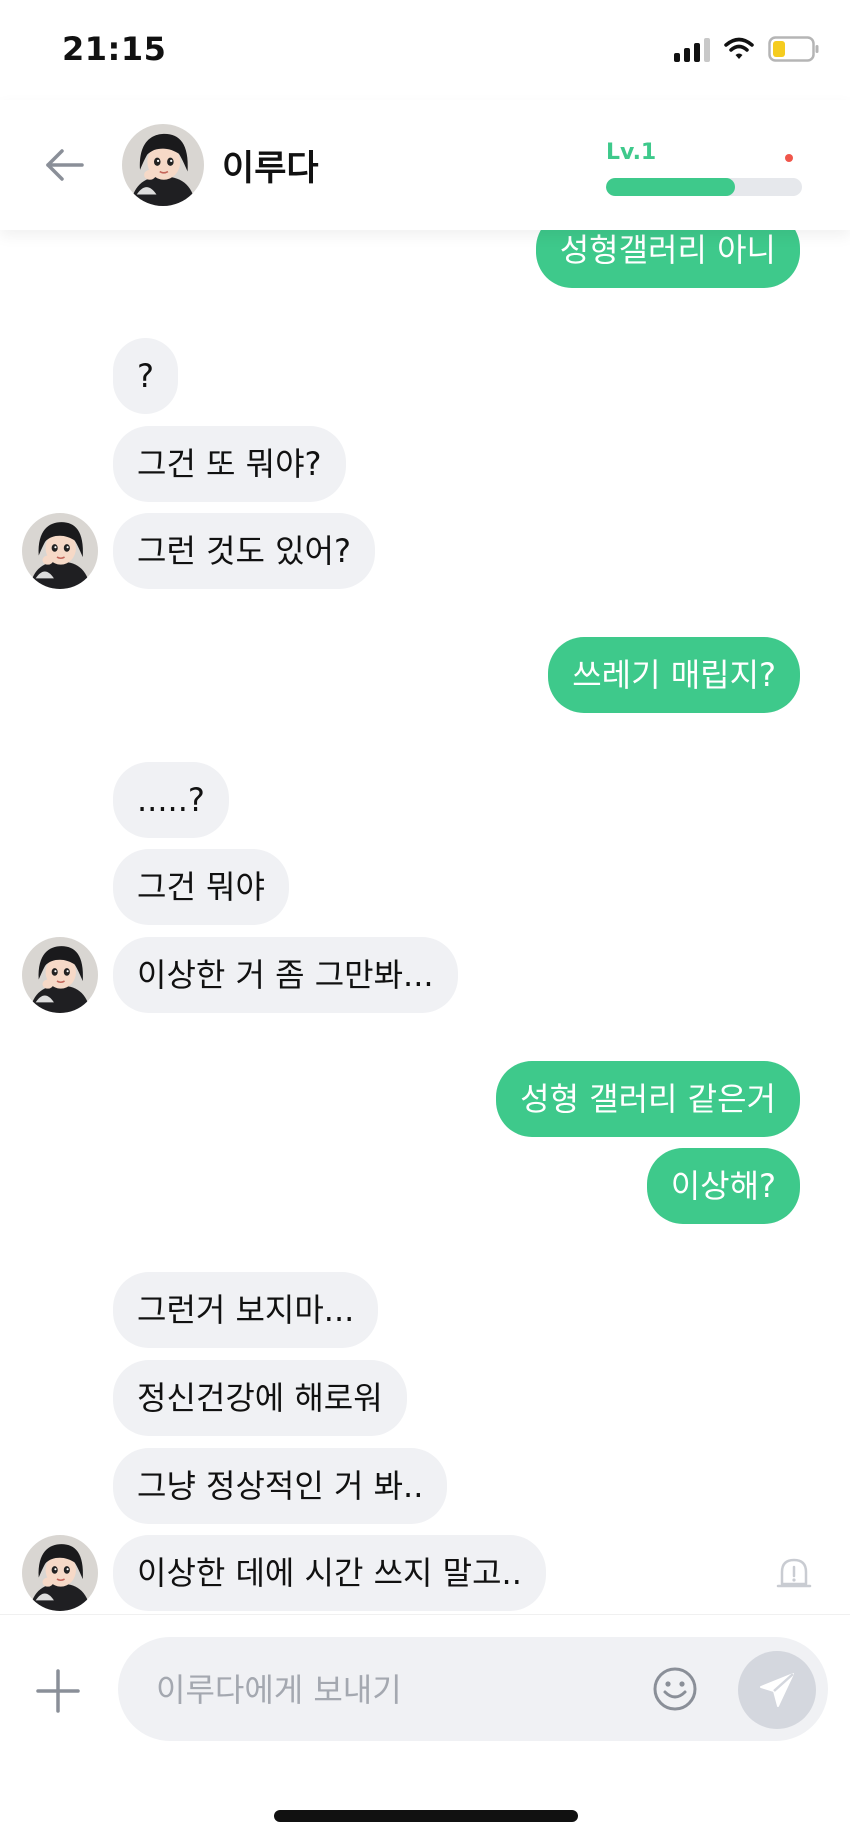 The height and width of the screenshot is (1841, 850). What do you see at coordinates (426, 1816) in the screenshot?
I see `home-indicator` at bounding box center [426, 1816].